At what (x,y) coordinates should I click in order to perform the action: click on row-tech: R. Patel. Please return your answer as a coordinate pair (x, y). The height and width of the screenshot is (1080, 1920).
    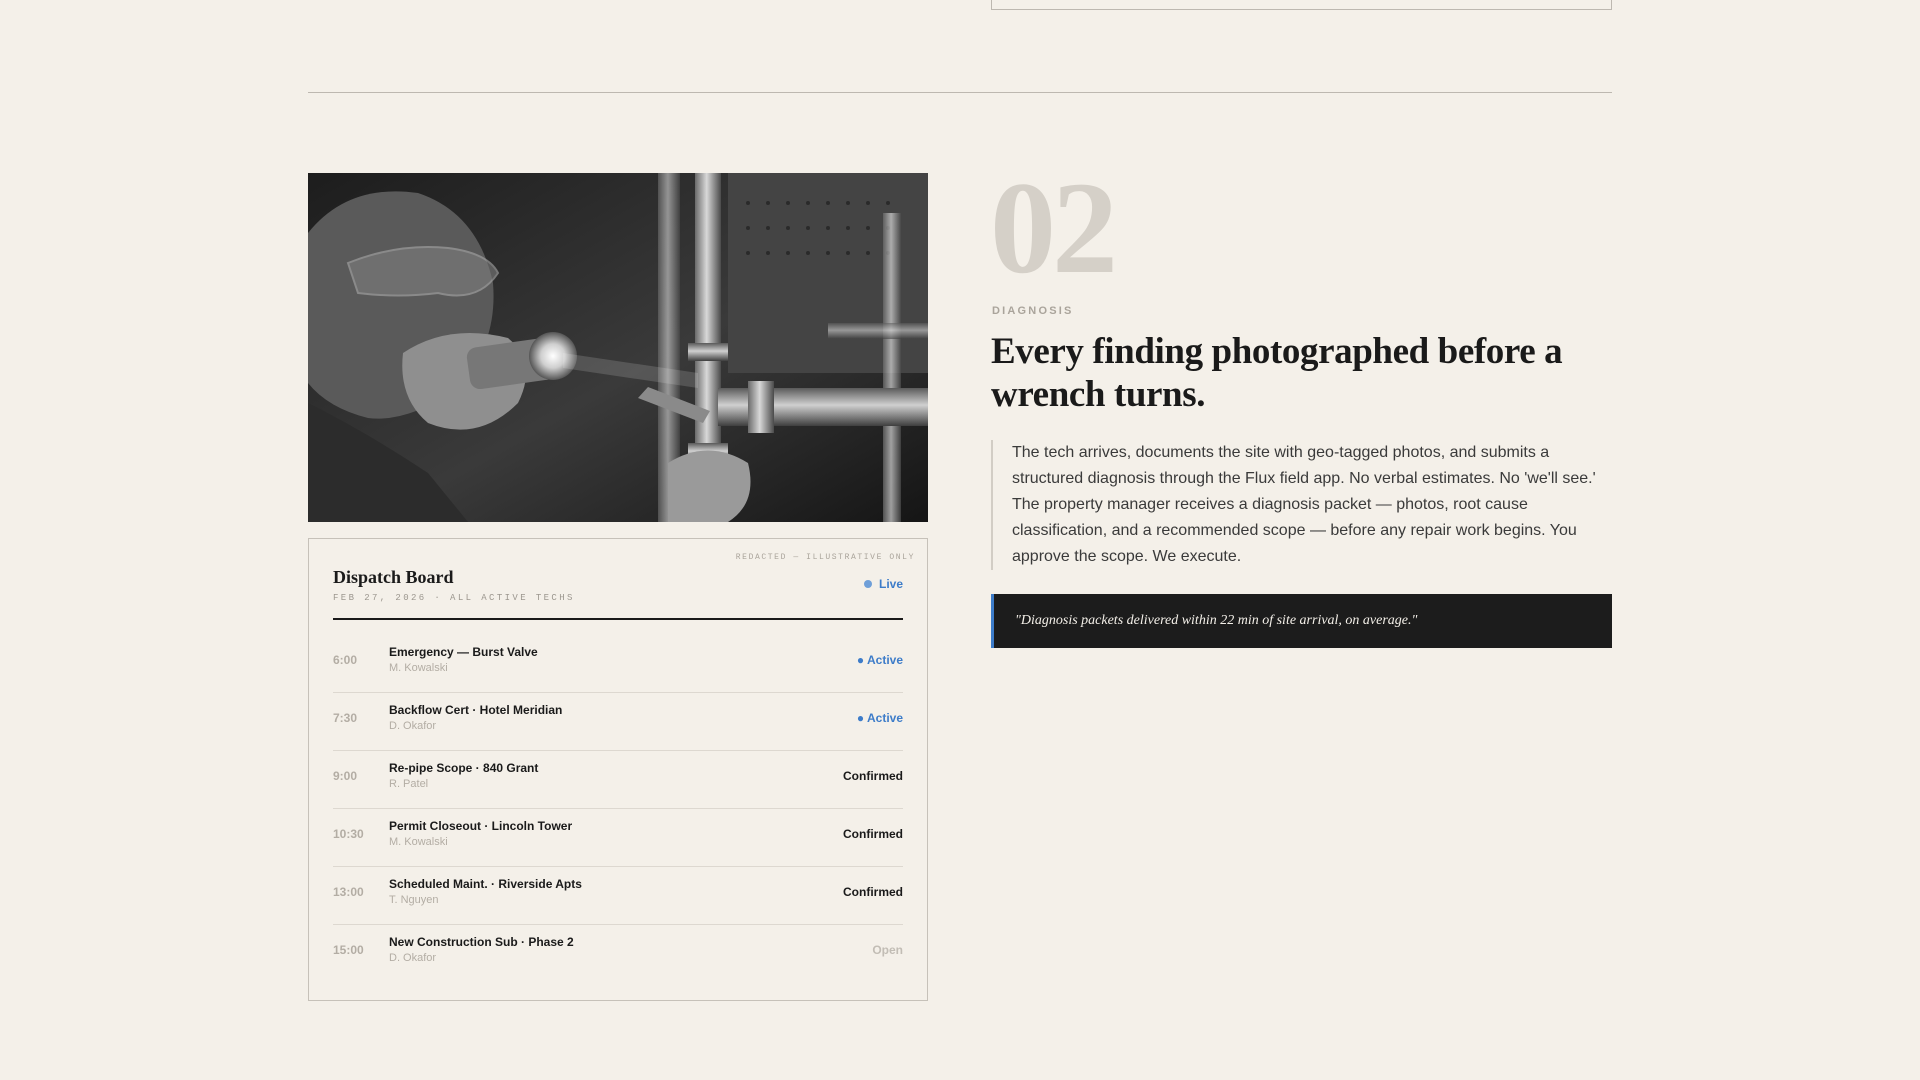
    Looking at the image, I should click on (409, 784).